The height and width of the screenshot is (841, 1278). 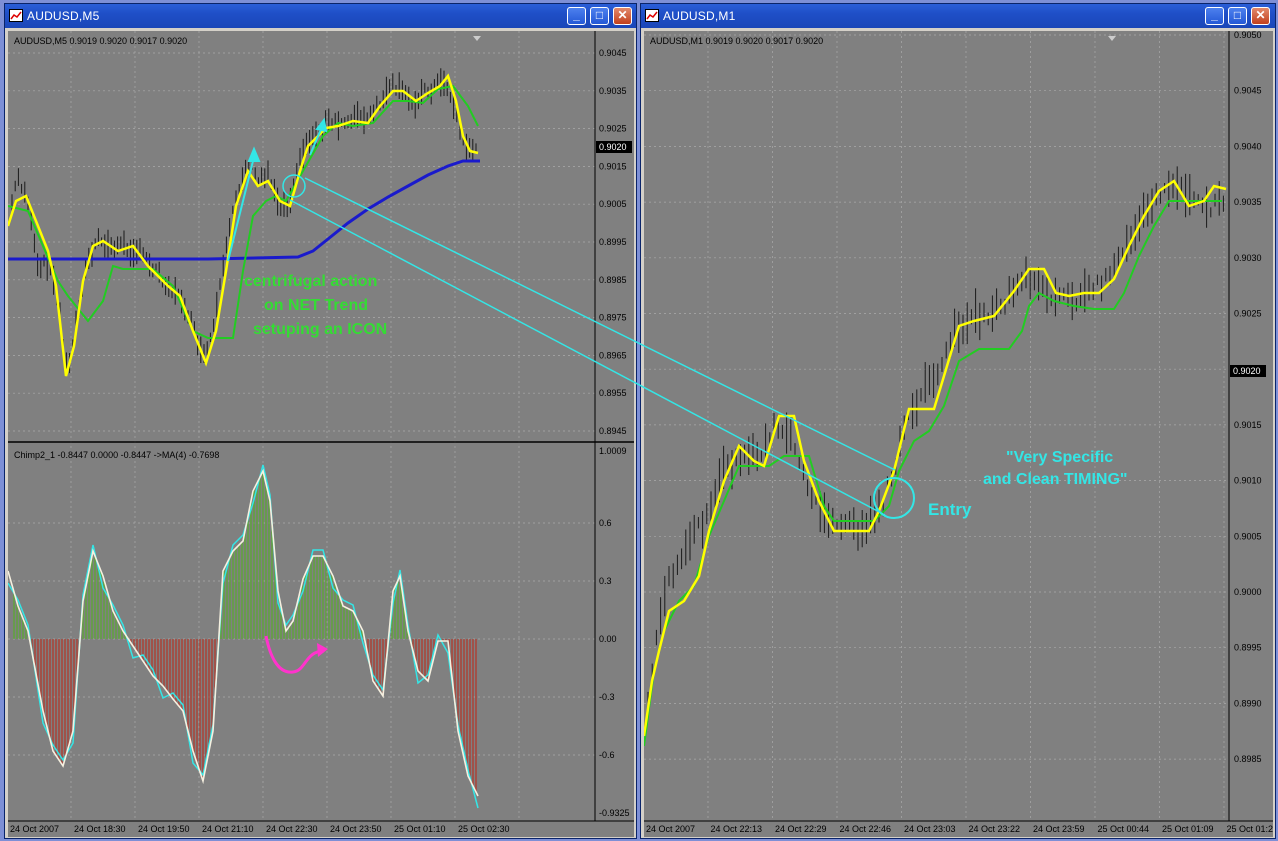 What do you see at coordinates (613, 318) in the screenshot?
I see `price-tick-label: 0.8975` at bounding box center [613, 318].